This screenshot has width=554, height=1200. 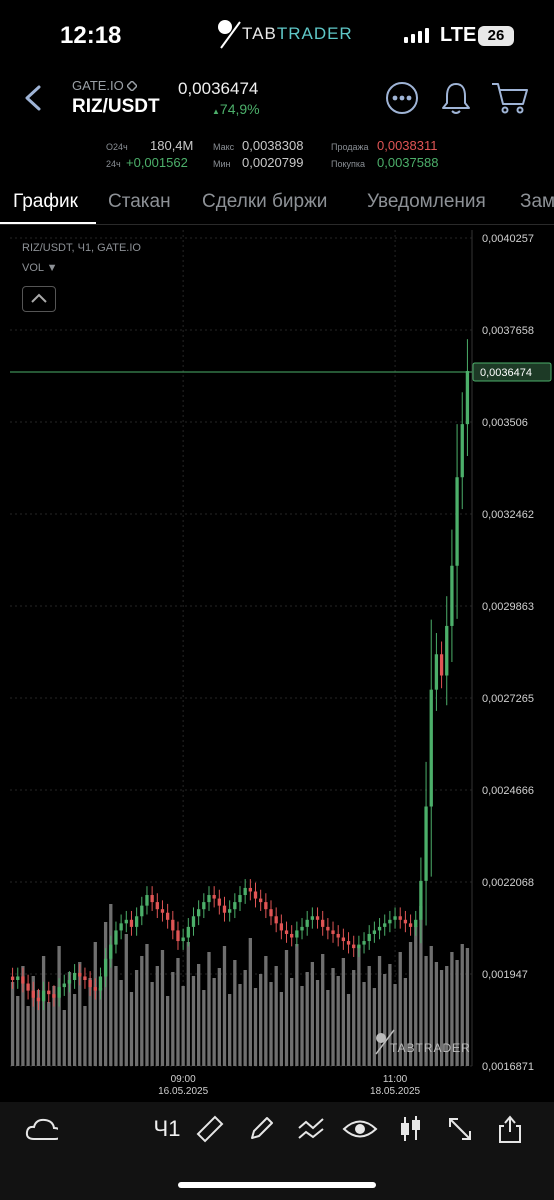 I want to click on y-tick-label: 0,0024666, so click(x=508, y=791).